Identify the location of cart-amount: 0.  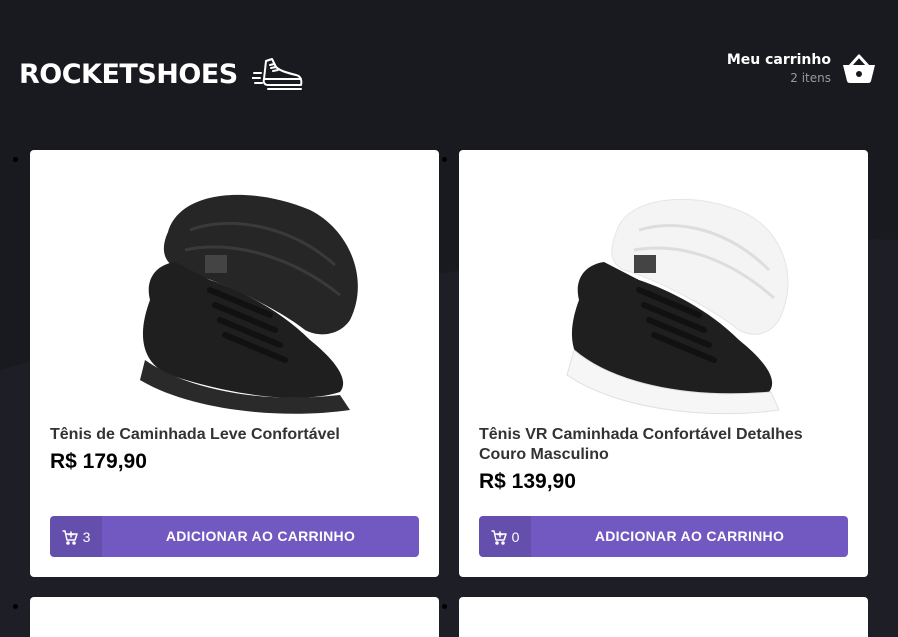
(505, 536).